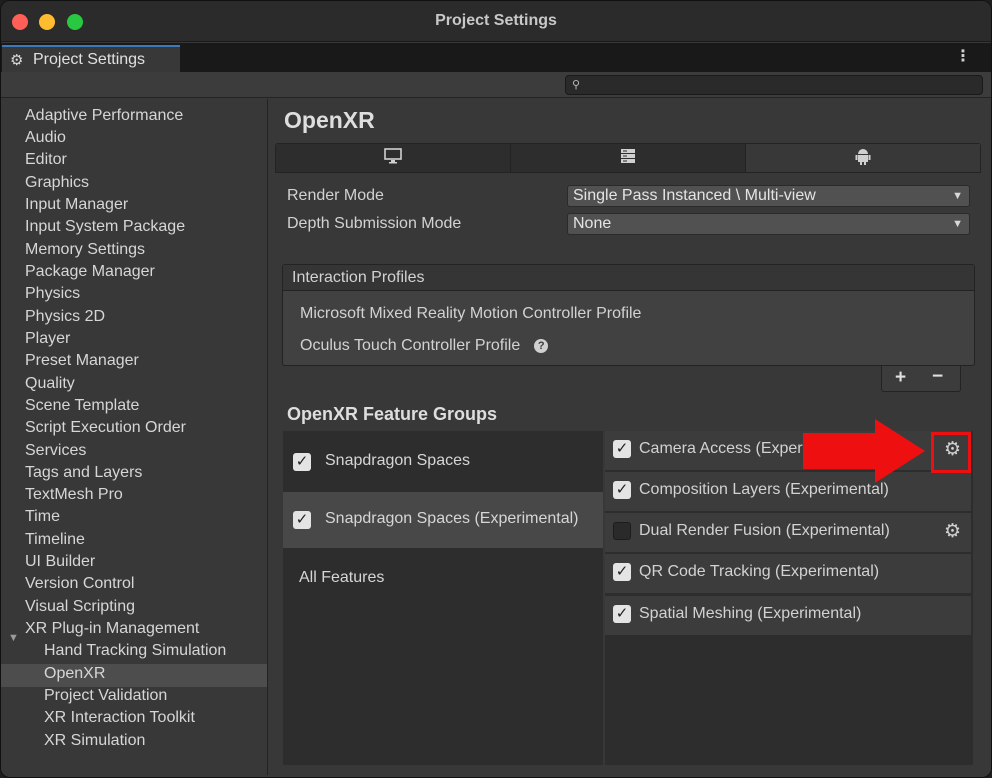  Describe the element at coordinates (452, 518) in the screenshot. I see `group-label: Snapdragon Spaces (Experimental)` at that location.